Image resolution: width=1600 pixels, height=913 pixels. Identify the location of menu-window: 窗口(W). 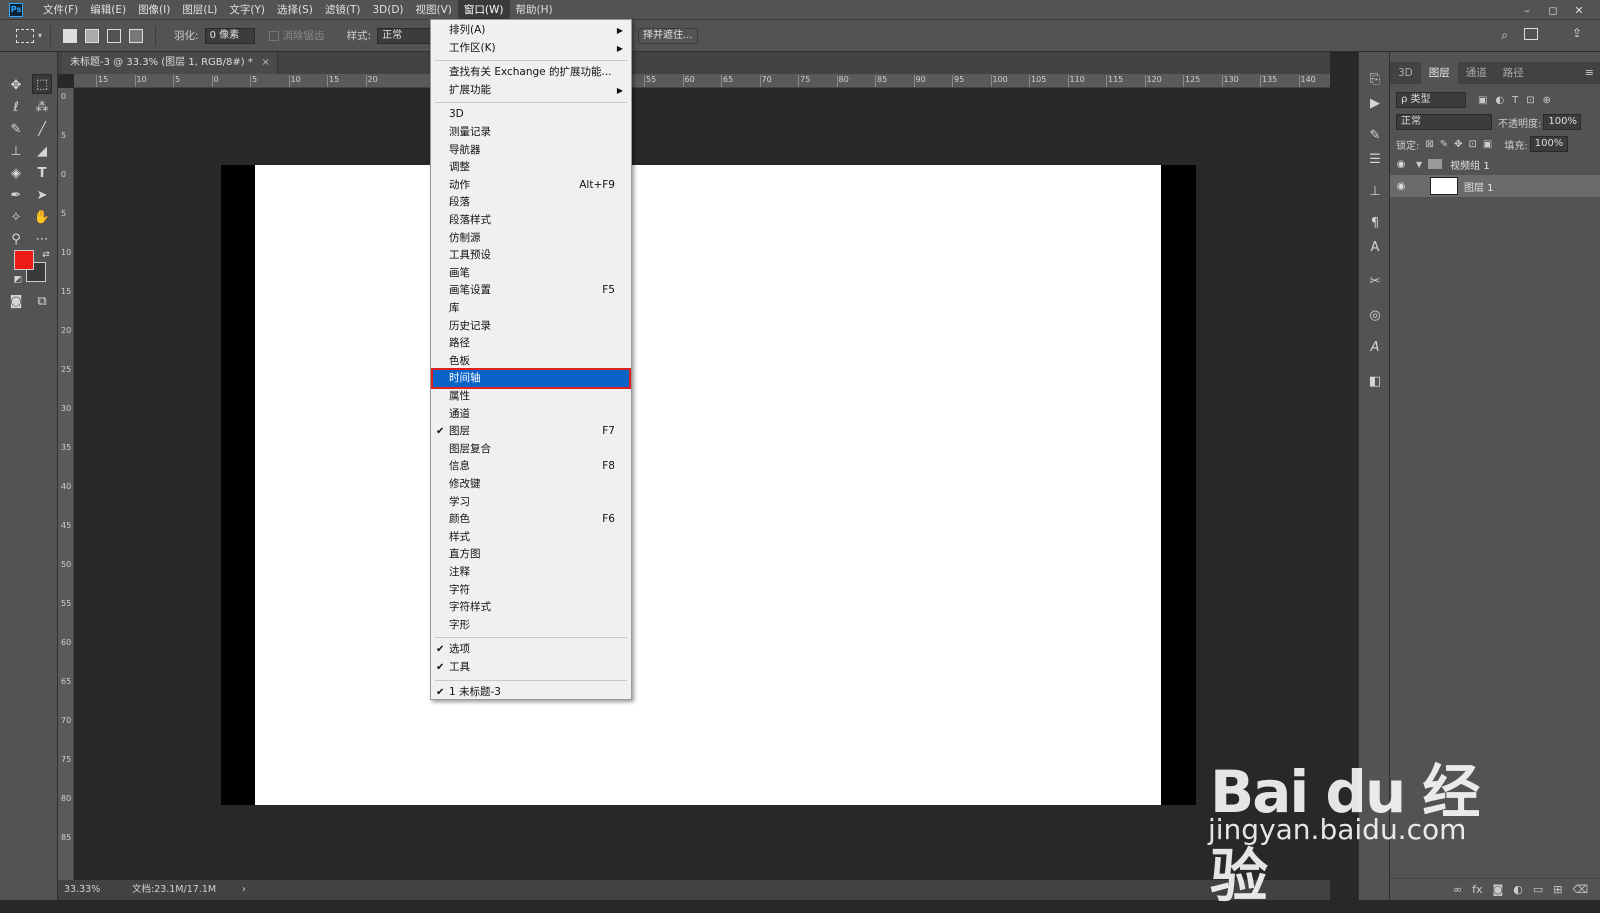
(483, 10).